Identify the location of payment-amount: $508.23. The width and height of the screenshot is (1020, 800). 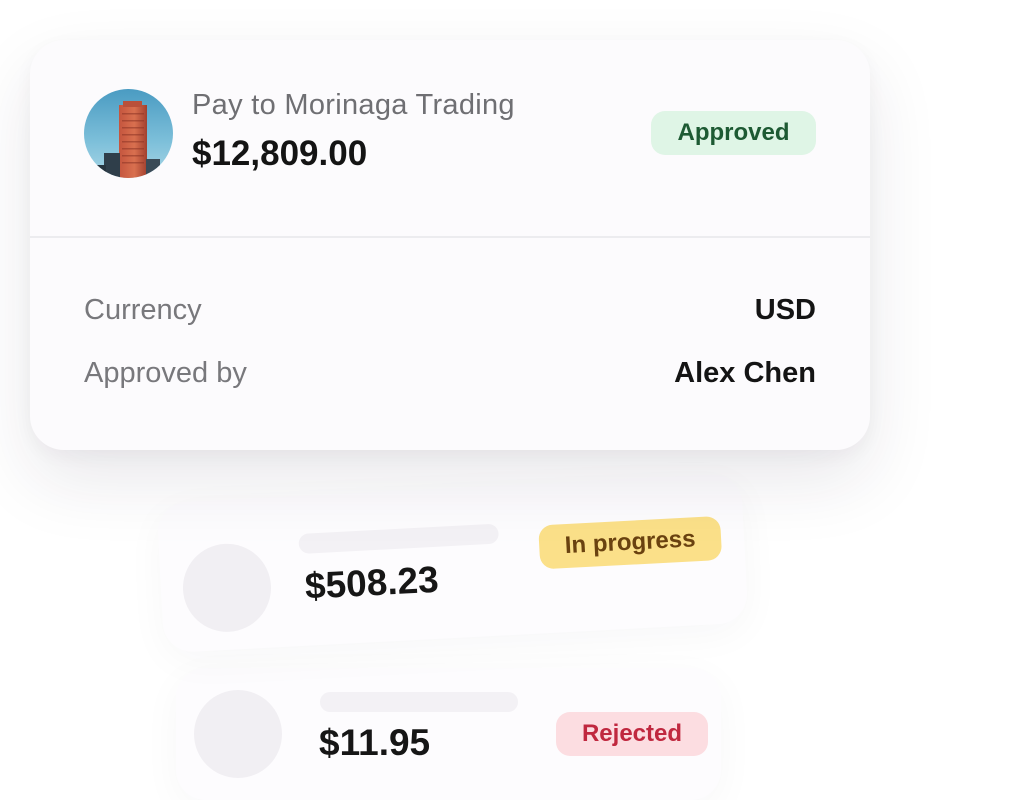
(371, 582).